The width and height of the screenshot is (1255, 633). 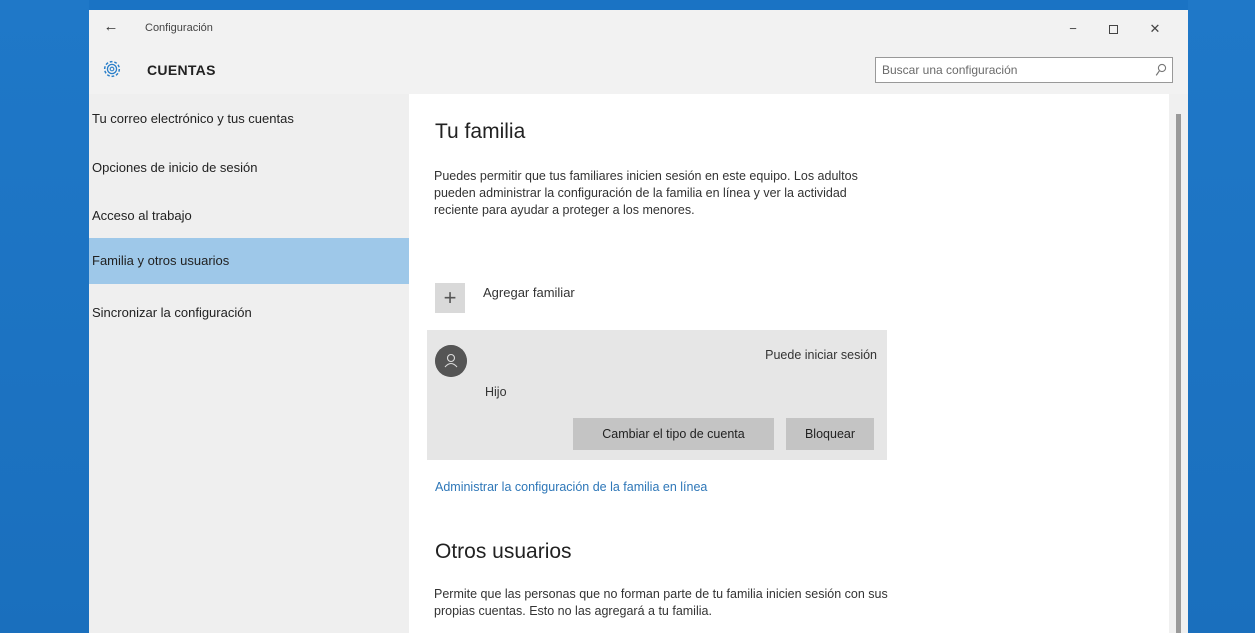 What do you see at coordinates (1161, 70) in the screenshot?
I see `search-icon` at bounding box center [1161, 70].